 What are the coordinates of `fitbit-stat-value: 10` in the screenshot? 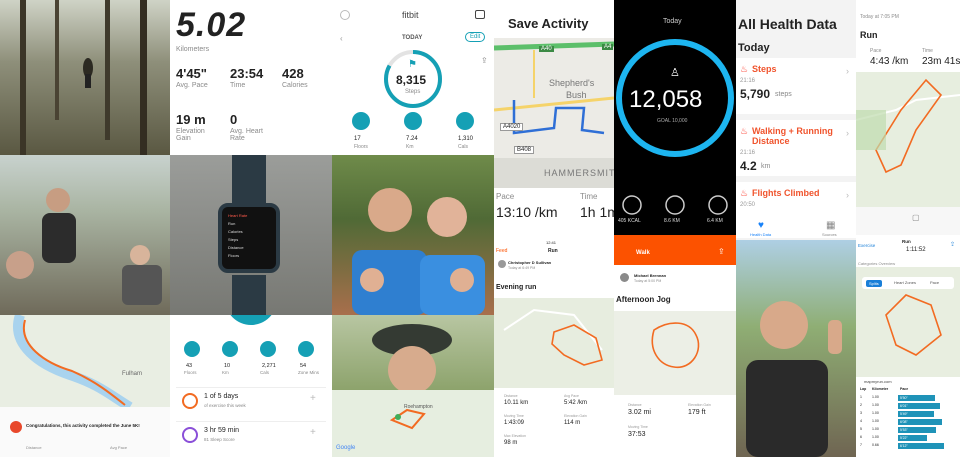 It's located at (227, 366).